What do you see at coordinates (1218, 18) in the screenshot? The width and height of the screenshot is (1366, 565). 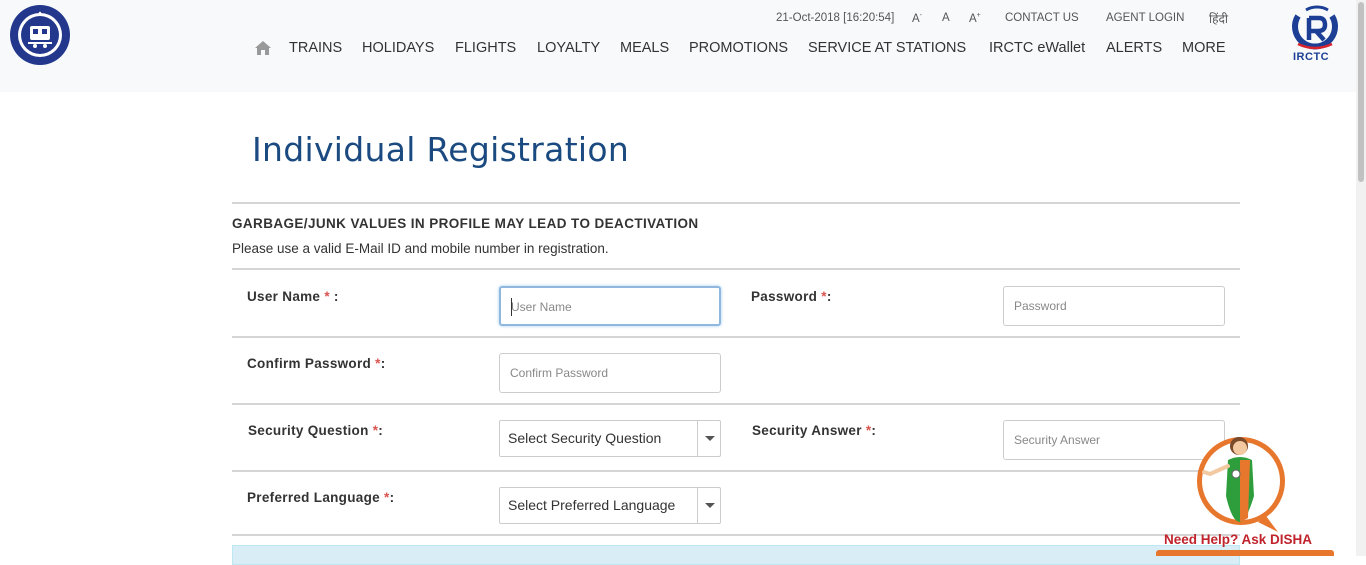 I see `hindi-language-link: हिंदी` at bounding box center [1218, 18].